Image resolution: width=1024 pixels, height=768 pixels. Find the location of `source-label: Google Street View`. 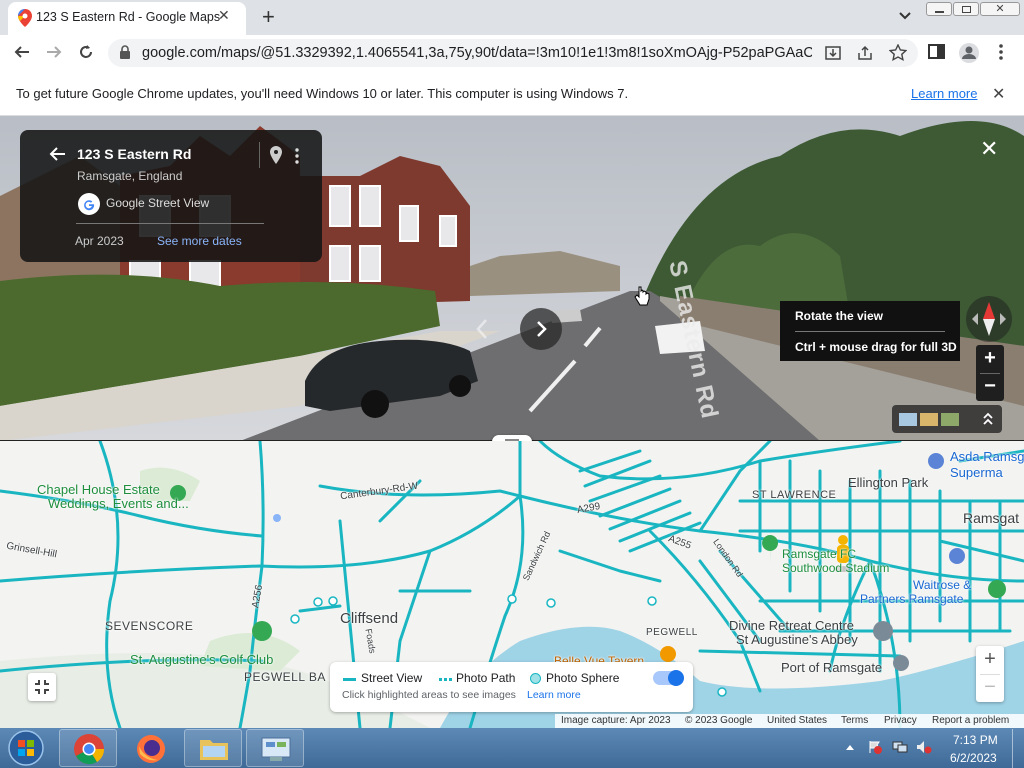

source-label: Google Street View is located at coordinates (158, 203).